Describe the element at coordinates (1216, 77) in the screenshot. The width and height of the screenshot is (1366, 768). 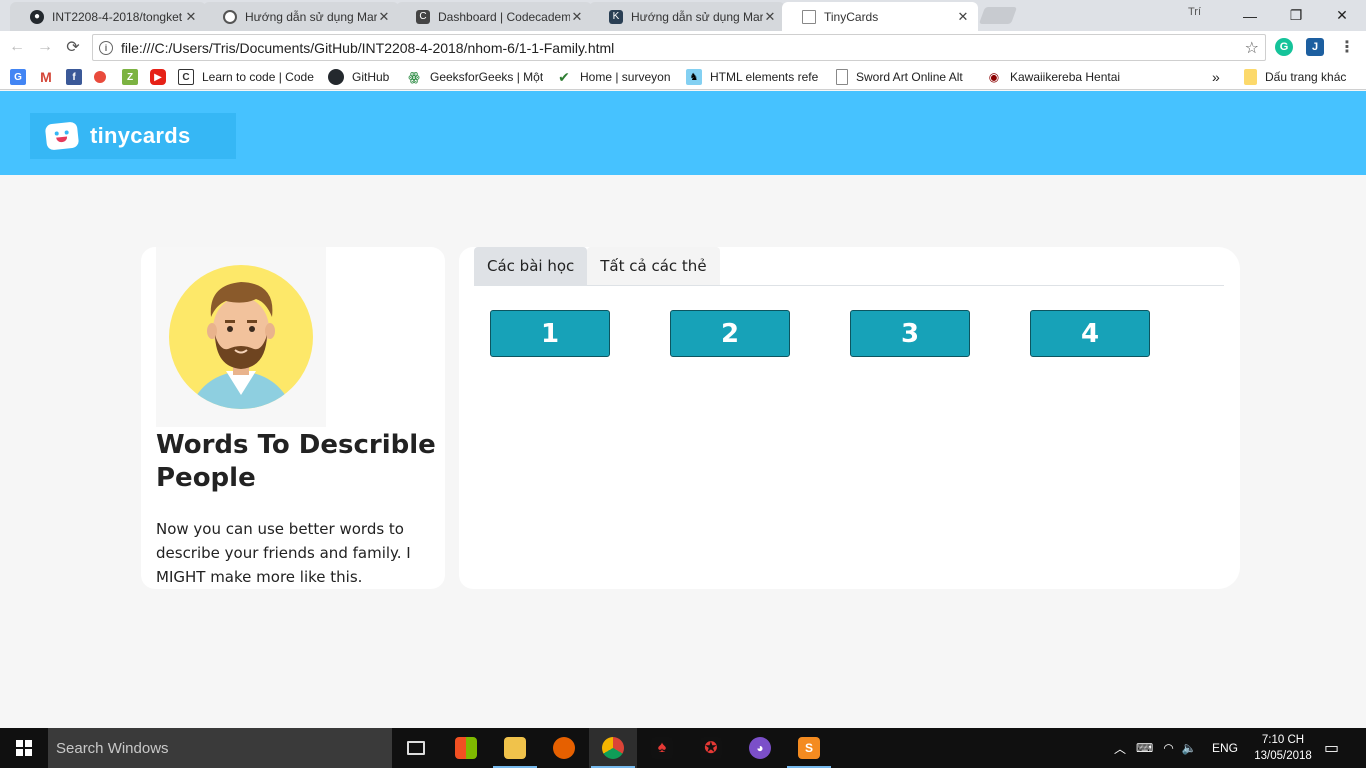
I see `bookmarks-overflow-icon: »` at that location.